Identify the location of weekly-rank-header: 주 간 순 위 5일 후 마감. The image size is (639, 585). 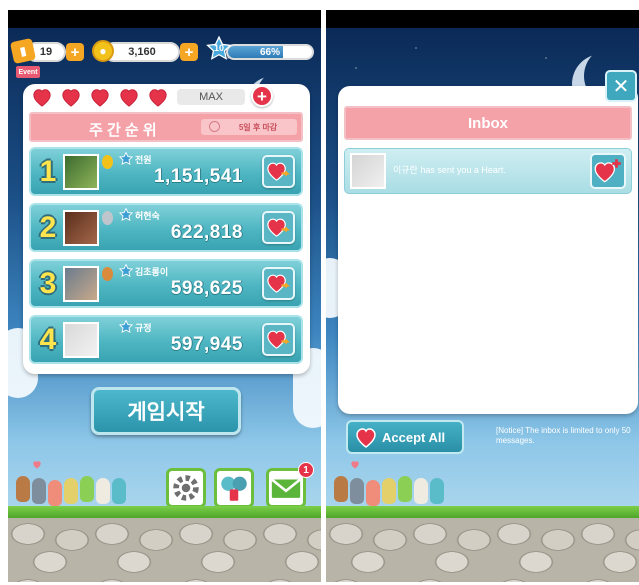
(166, 127).